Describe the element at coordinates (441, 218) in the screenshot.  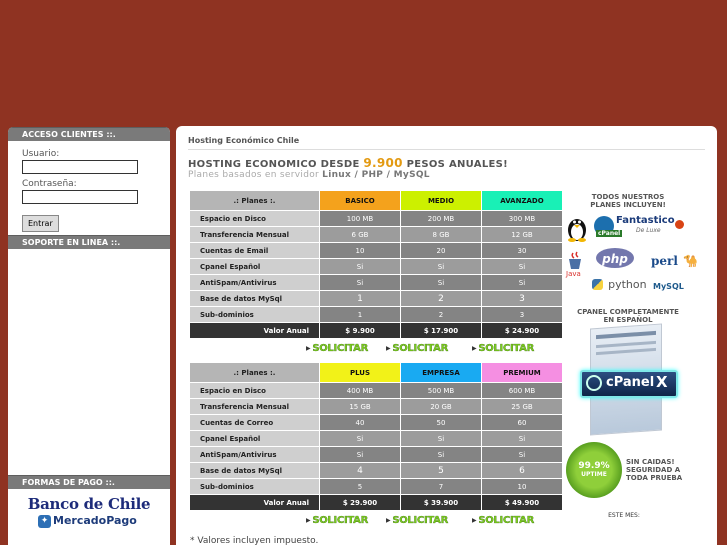
I see `feature-value: 200 MB` at that location.